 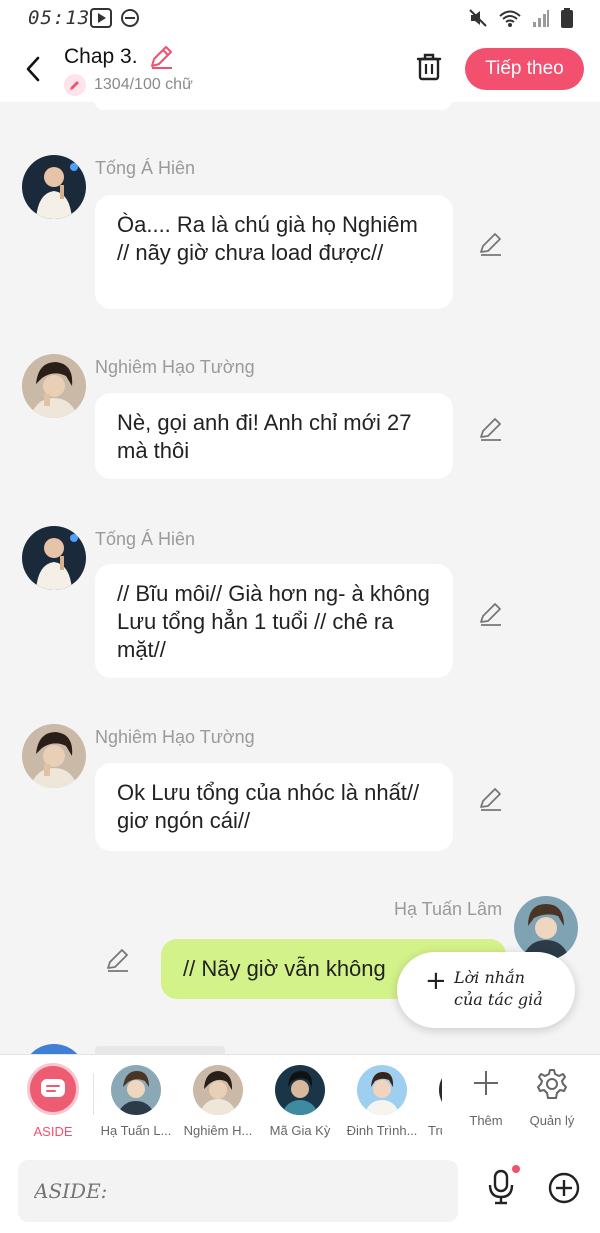 What do you see at coordinates (435, 1130) in the screenshot?
I see `character-name: Trư` at bounding box center [435, 1130].